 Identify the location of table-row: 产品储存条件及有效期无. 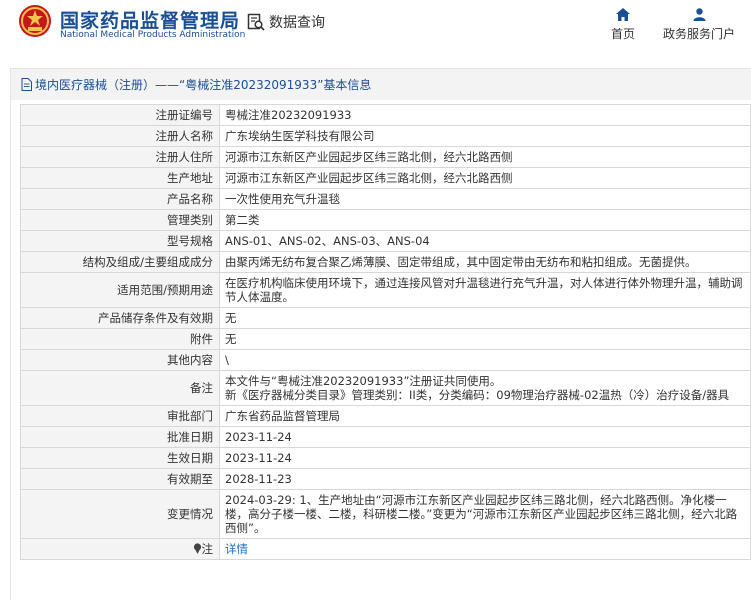
(385, 318).